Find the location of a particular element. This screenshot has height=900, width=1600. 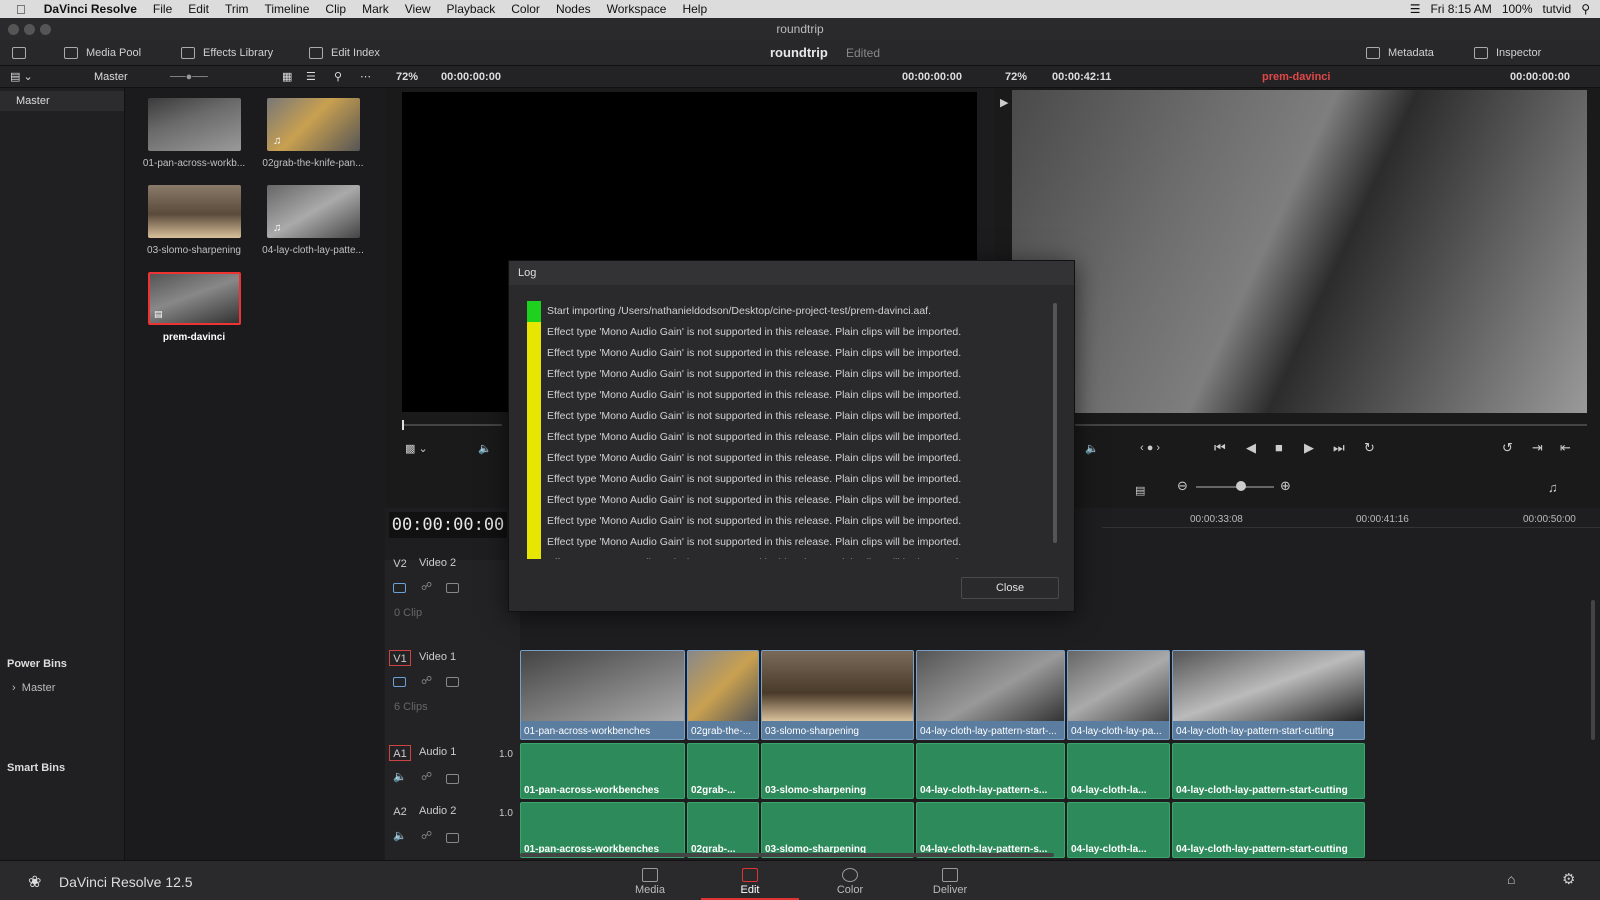

metadata-button: Metadata is located at coordinates (1400, 53).